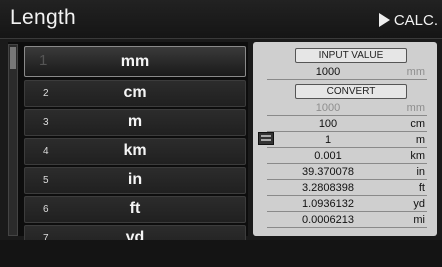 Image resolution: width=442 pixels, height=267 pixels. Describe the element at coordinates (221, 253) in the screenshot. I see `footer-bar` at that location.